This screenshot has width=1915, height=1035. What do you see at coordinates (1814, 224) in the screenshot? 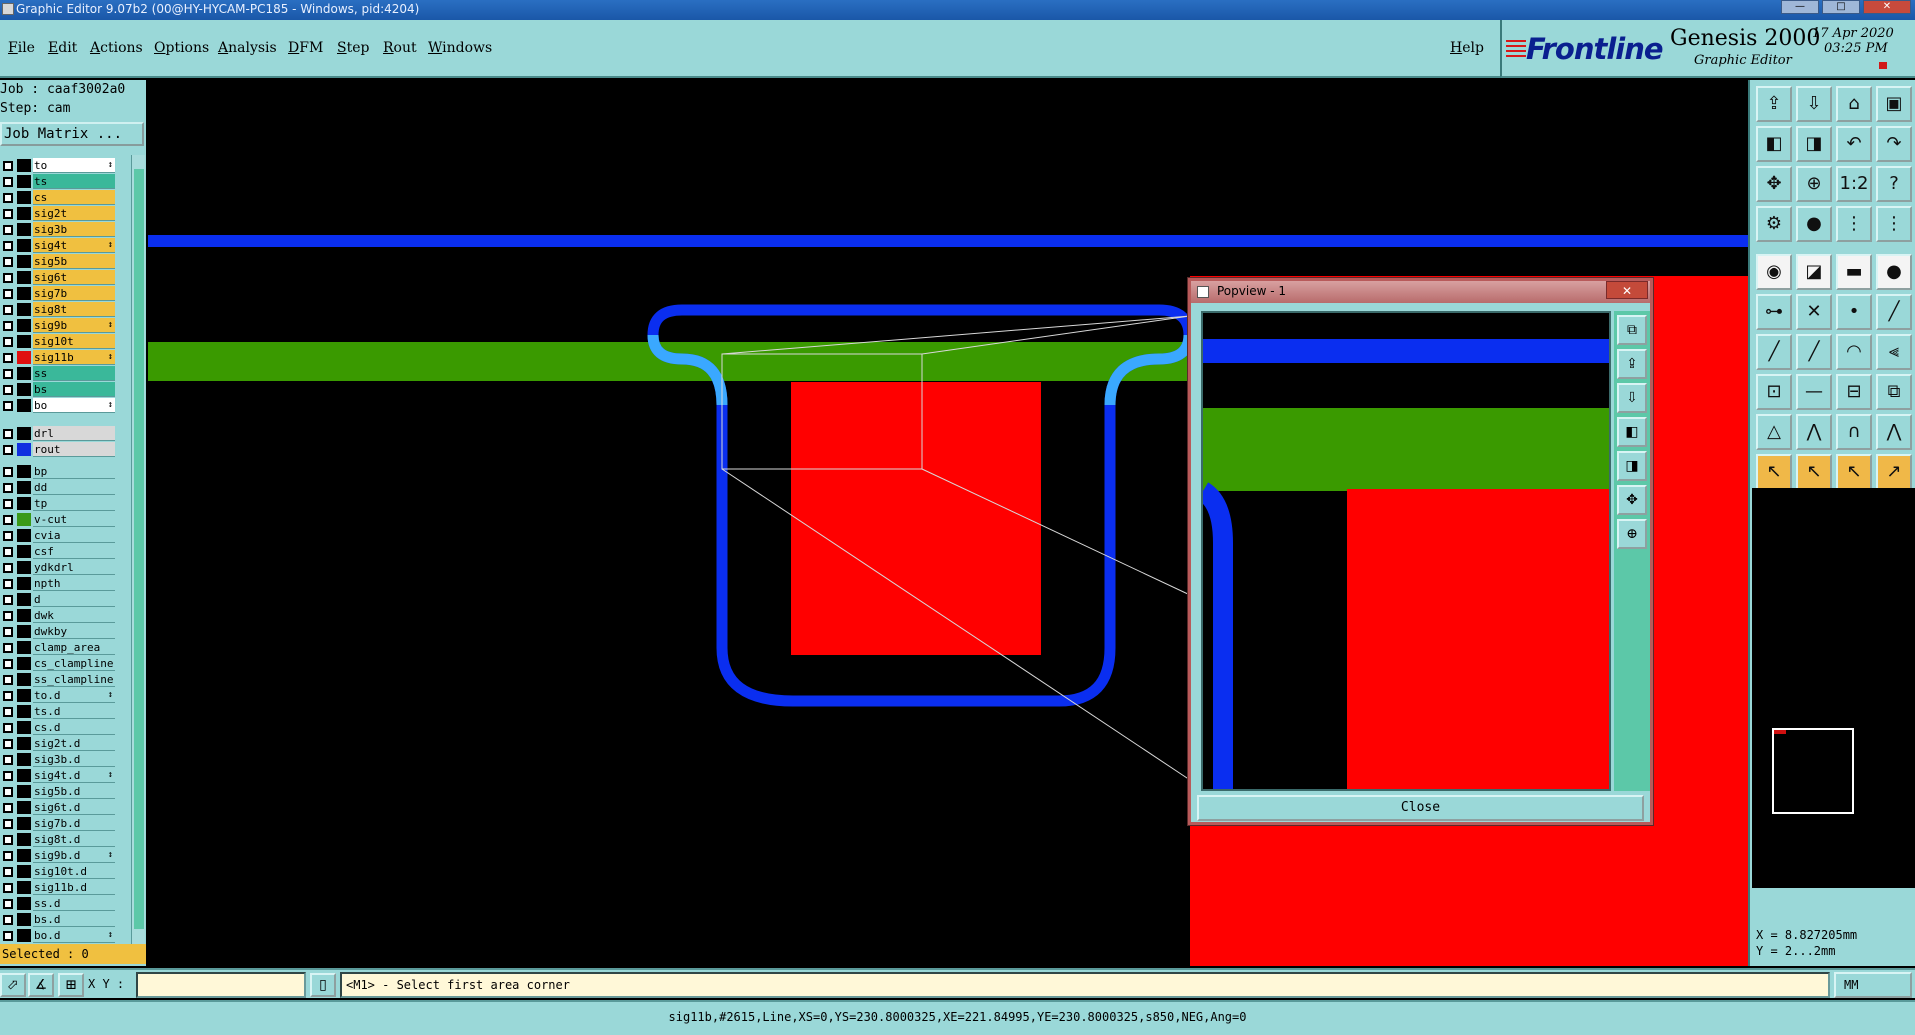
I see `snap-icon: ●` at bounding box center [1814, 224].